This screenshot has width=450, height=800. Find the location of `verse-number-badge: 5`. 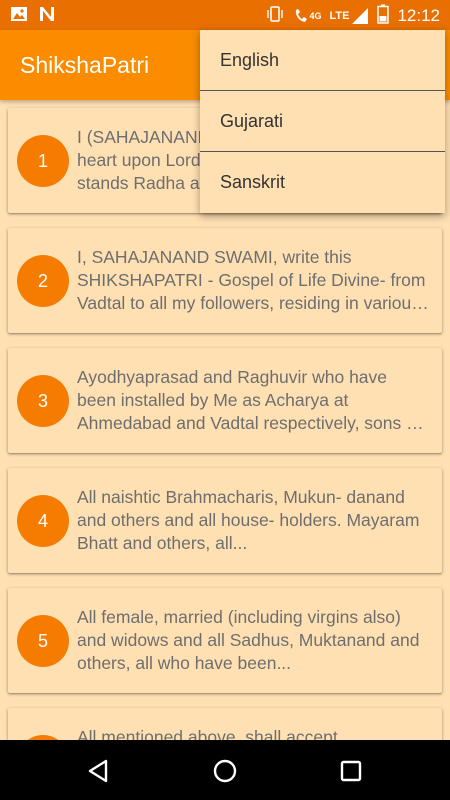

verse-number-badge: 5 is located at coordinates (43, 641).